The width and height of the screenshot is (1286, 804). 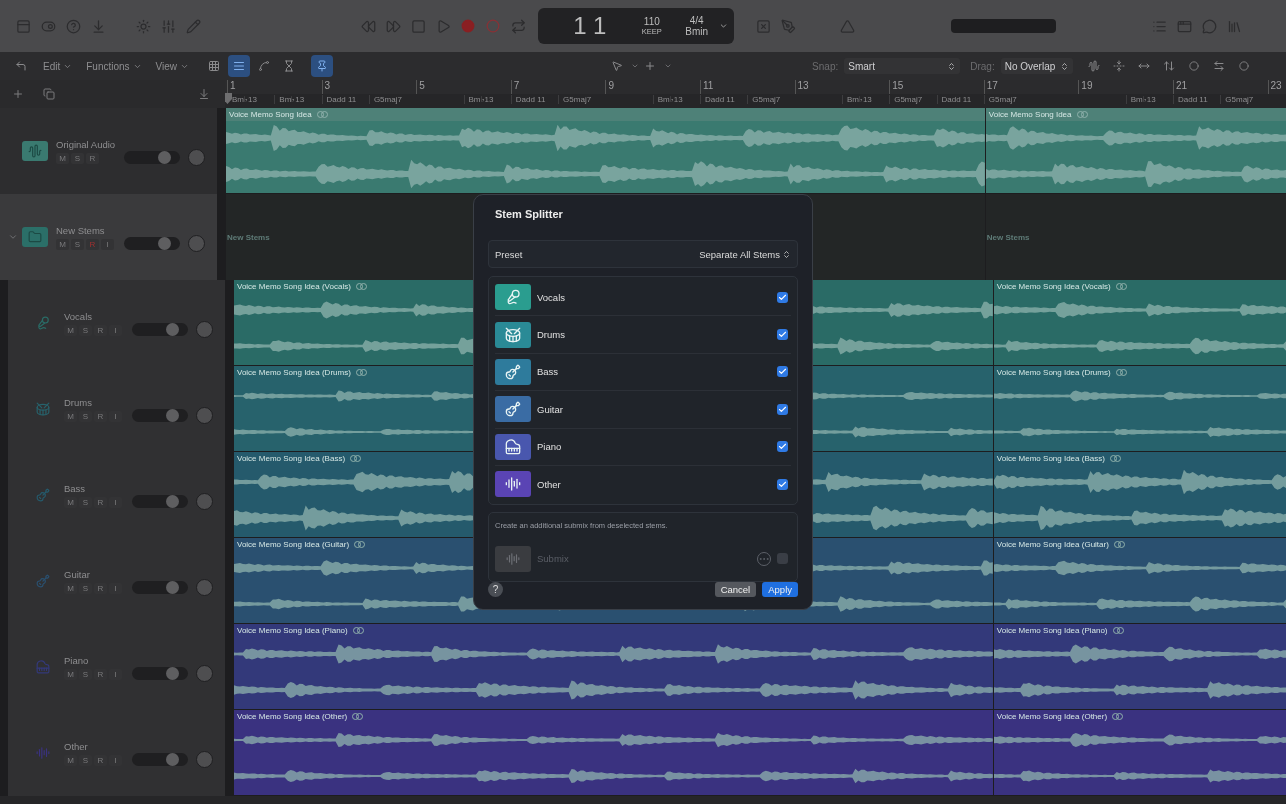 I want to click on preset-label: Preset, so click(x=509, y=254).